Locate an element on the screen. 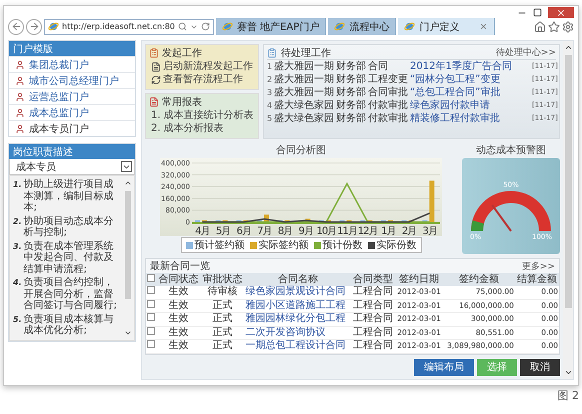 The height and width of the screenshot is (414, 582). item-number: 2. is located at coordinates (17, 222).